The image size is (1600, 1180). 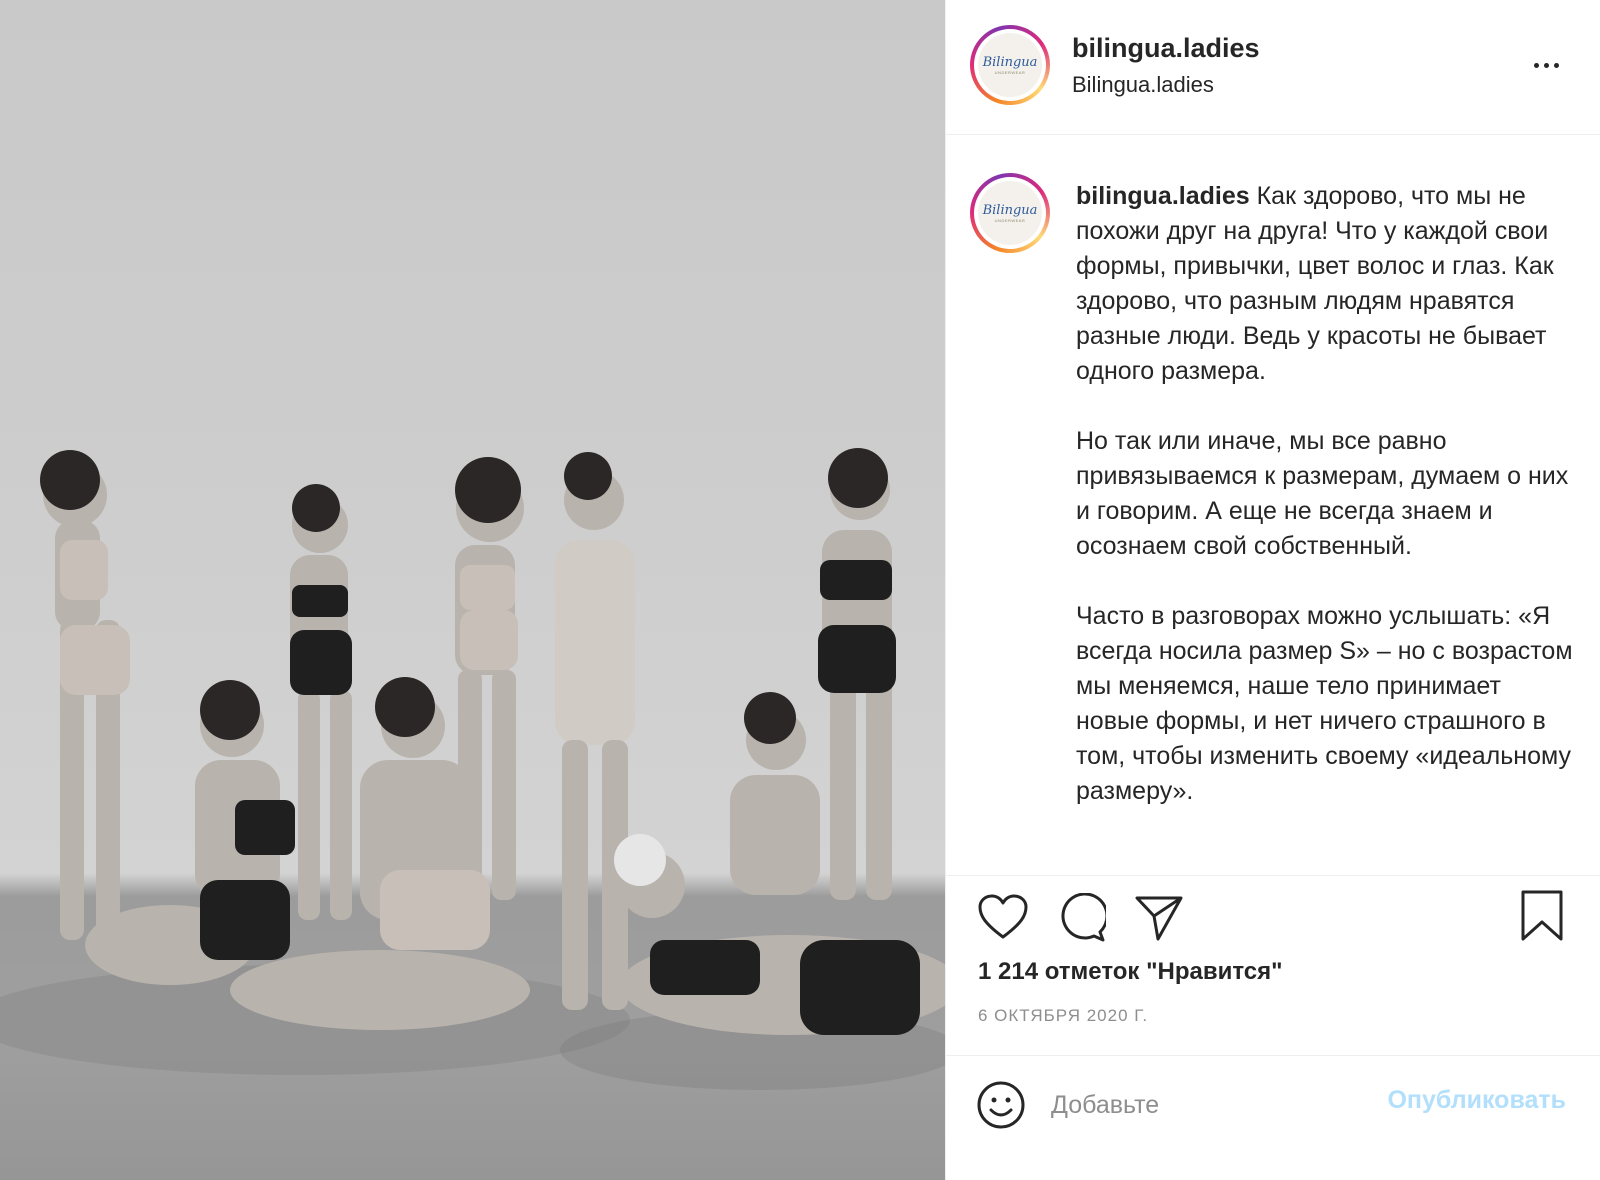 I want to click on publish-button: Опубликовать, so click(x=1466, y=1100).